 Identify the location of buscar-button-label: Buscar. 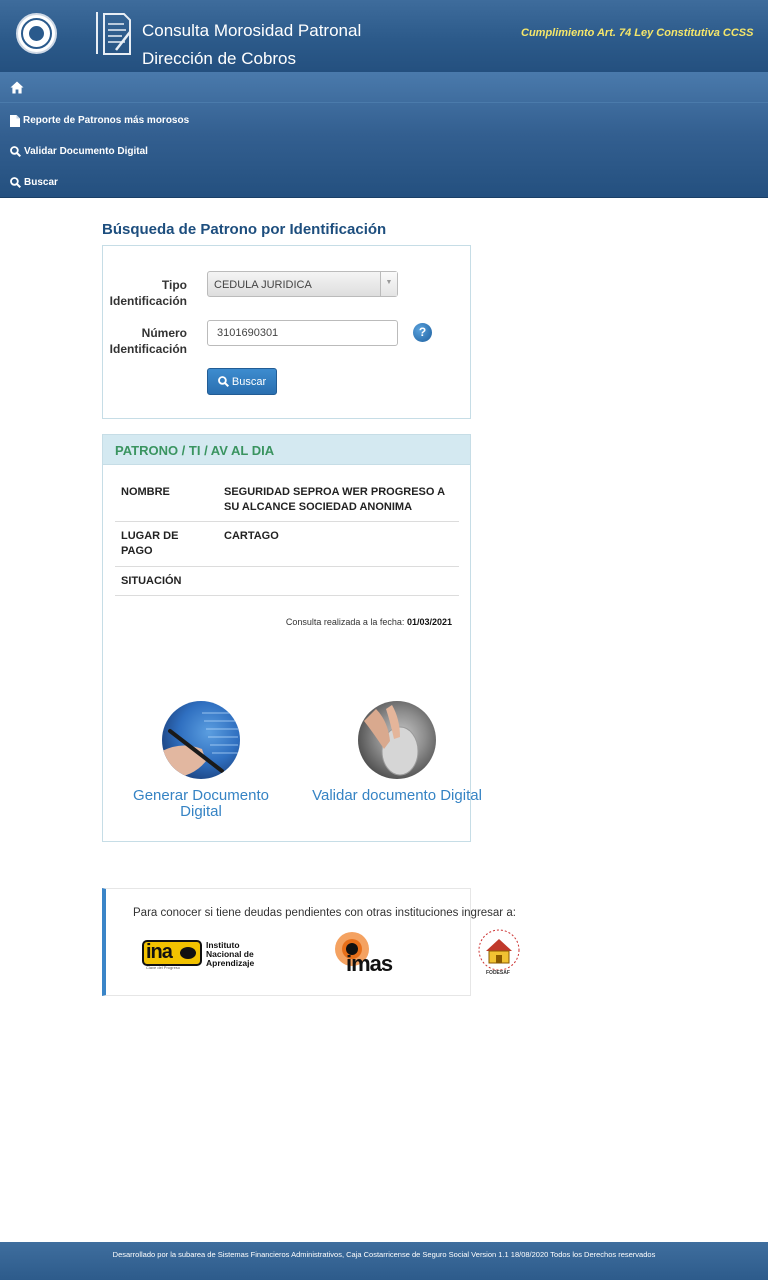
(249, 381).